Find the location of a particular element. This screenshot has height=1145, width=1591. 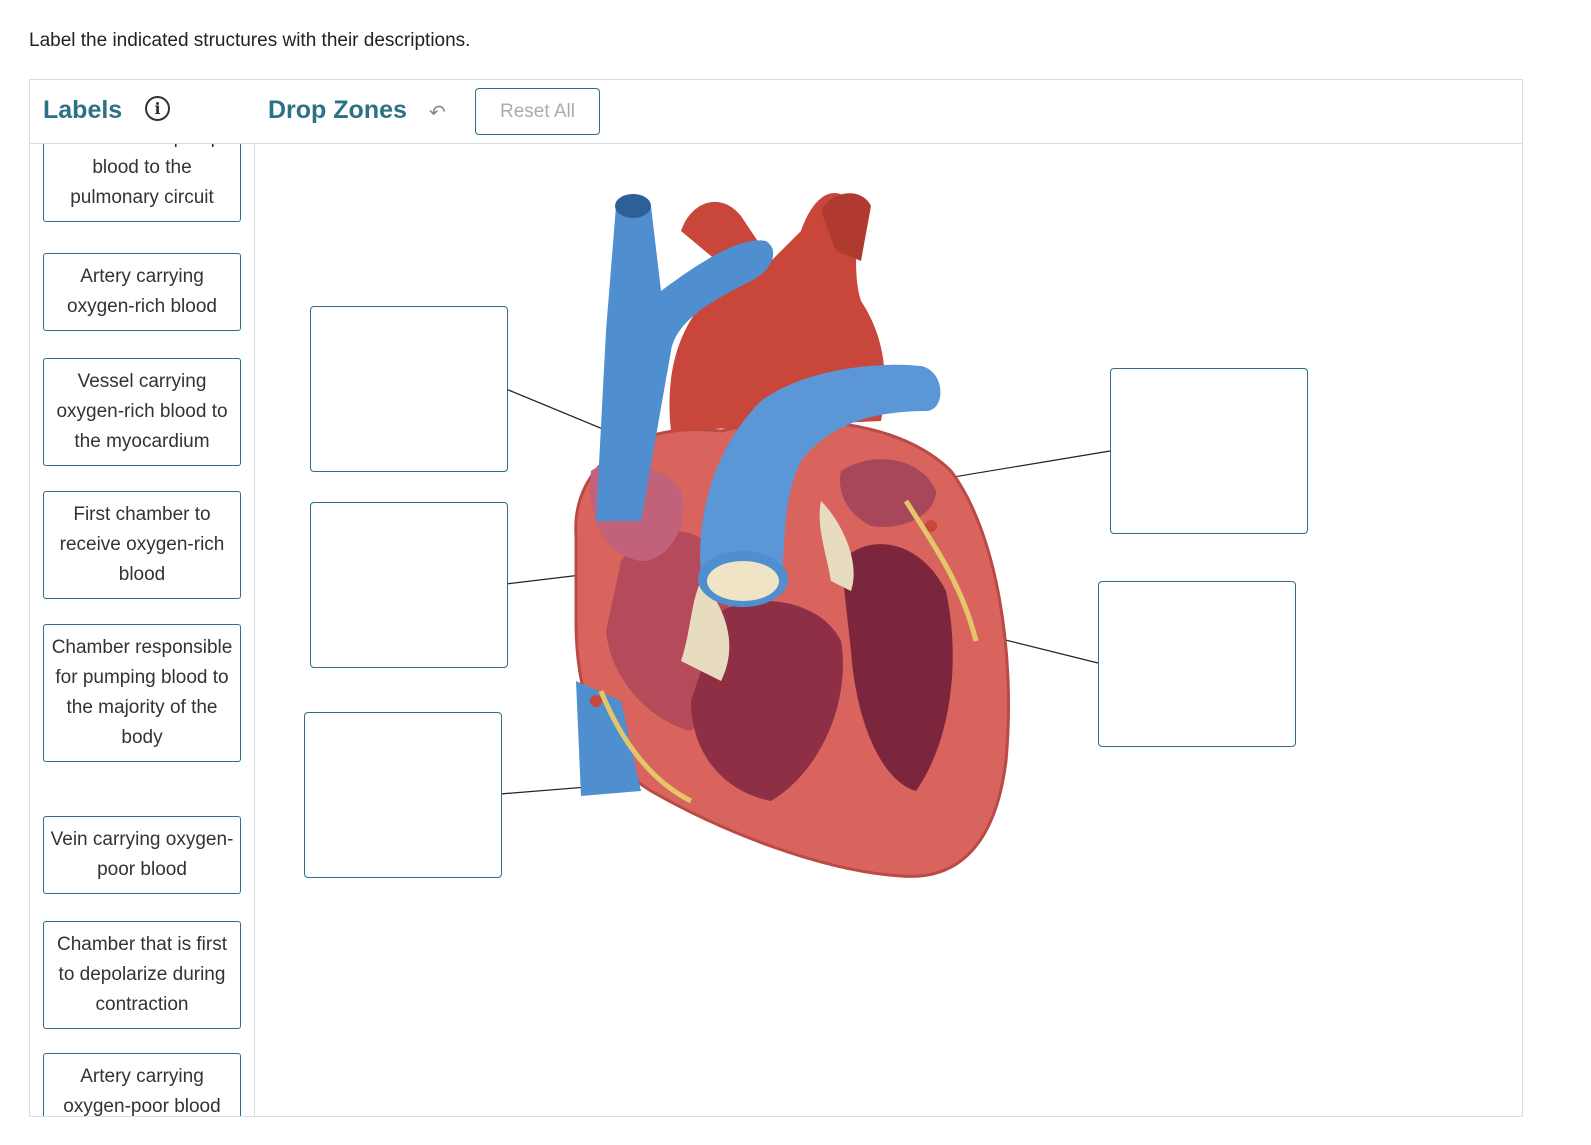

labels-title: Labels is located at coordinates (83, 110).